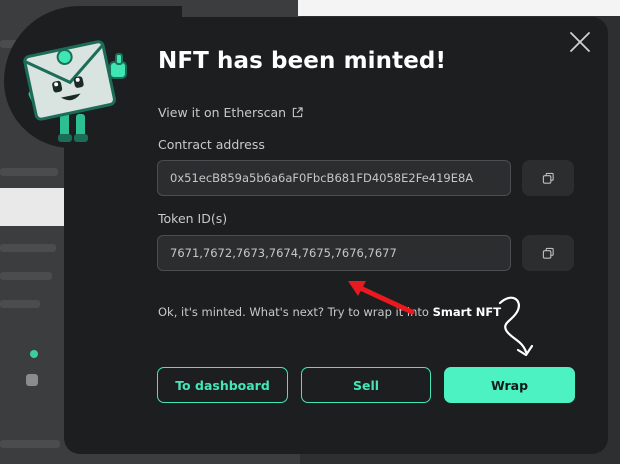  Describe the element at coordinates (580, 42) in the screenshot. I see `close-icon` at that location.